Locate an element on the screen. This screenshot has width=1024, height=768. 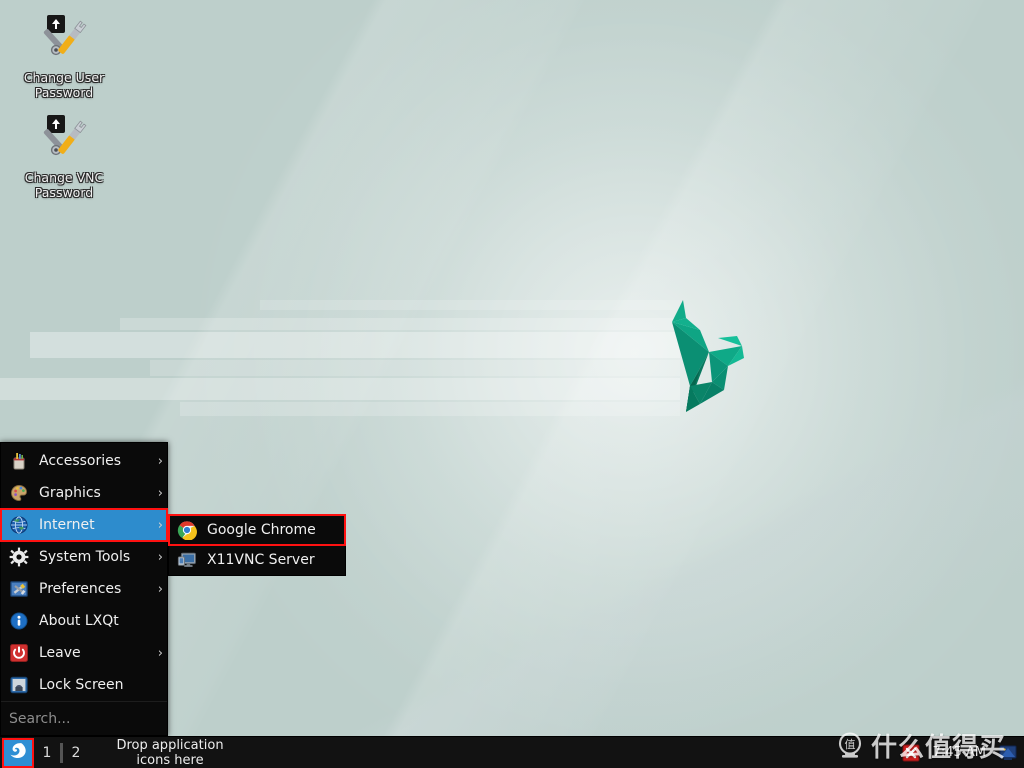
lxqt-bird-icon is located at coordinates (18, 753).